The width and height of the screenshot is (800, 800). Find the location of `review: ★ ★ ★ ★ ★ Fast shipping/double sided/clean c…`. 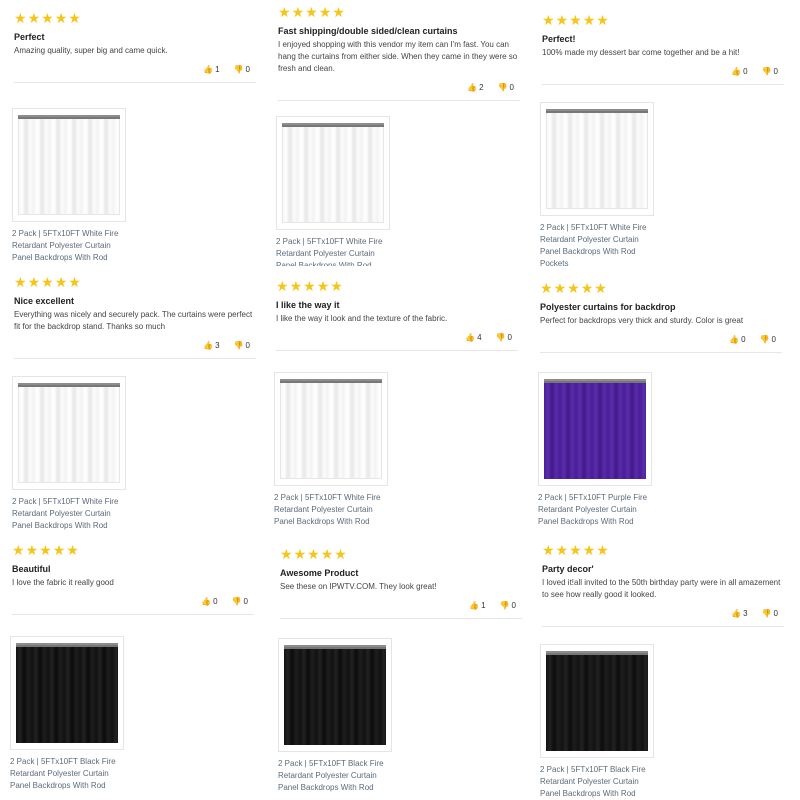

review: ★ ★ ★ ★ ★ Fast shipping/double sided/clean c… is located at coordinates (399, 53).